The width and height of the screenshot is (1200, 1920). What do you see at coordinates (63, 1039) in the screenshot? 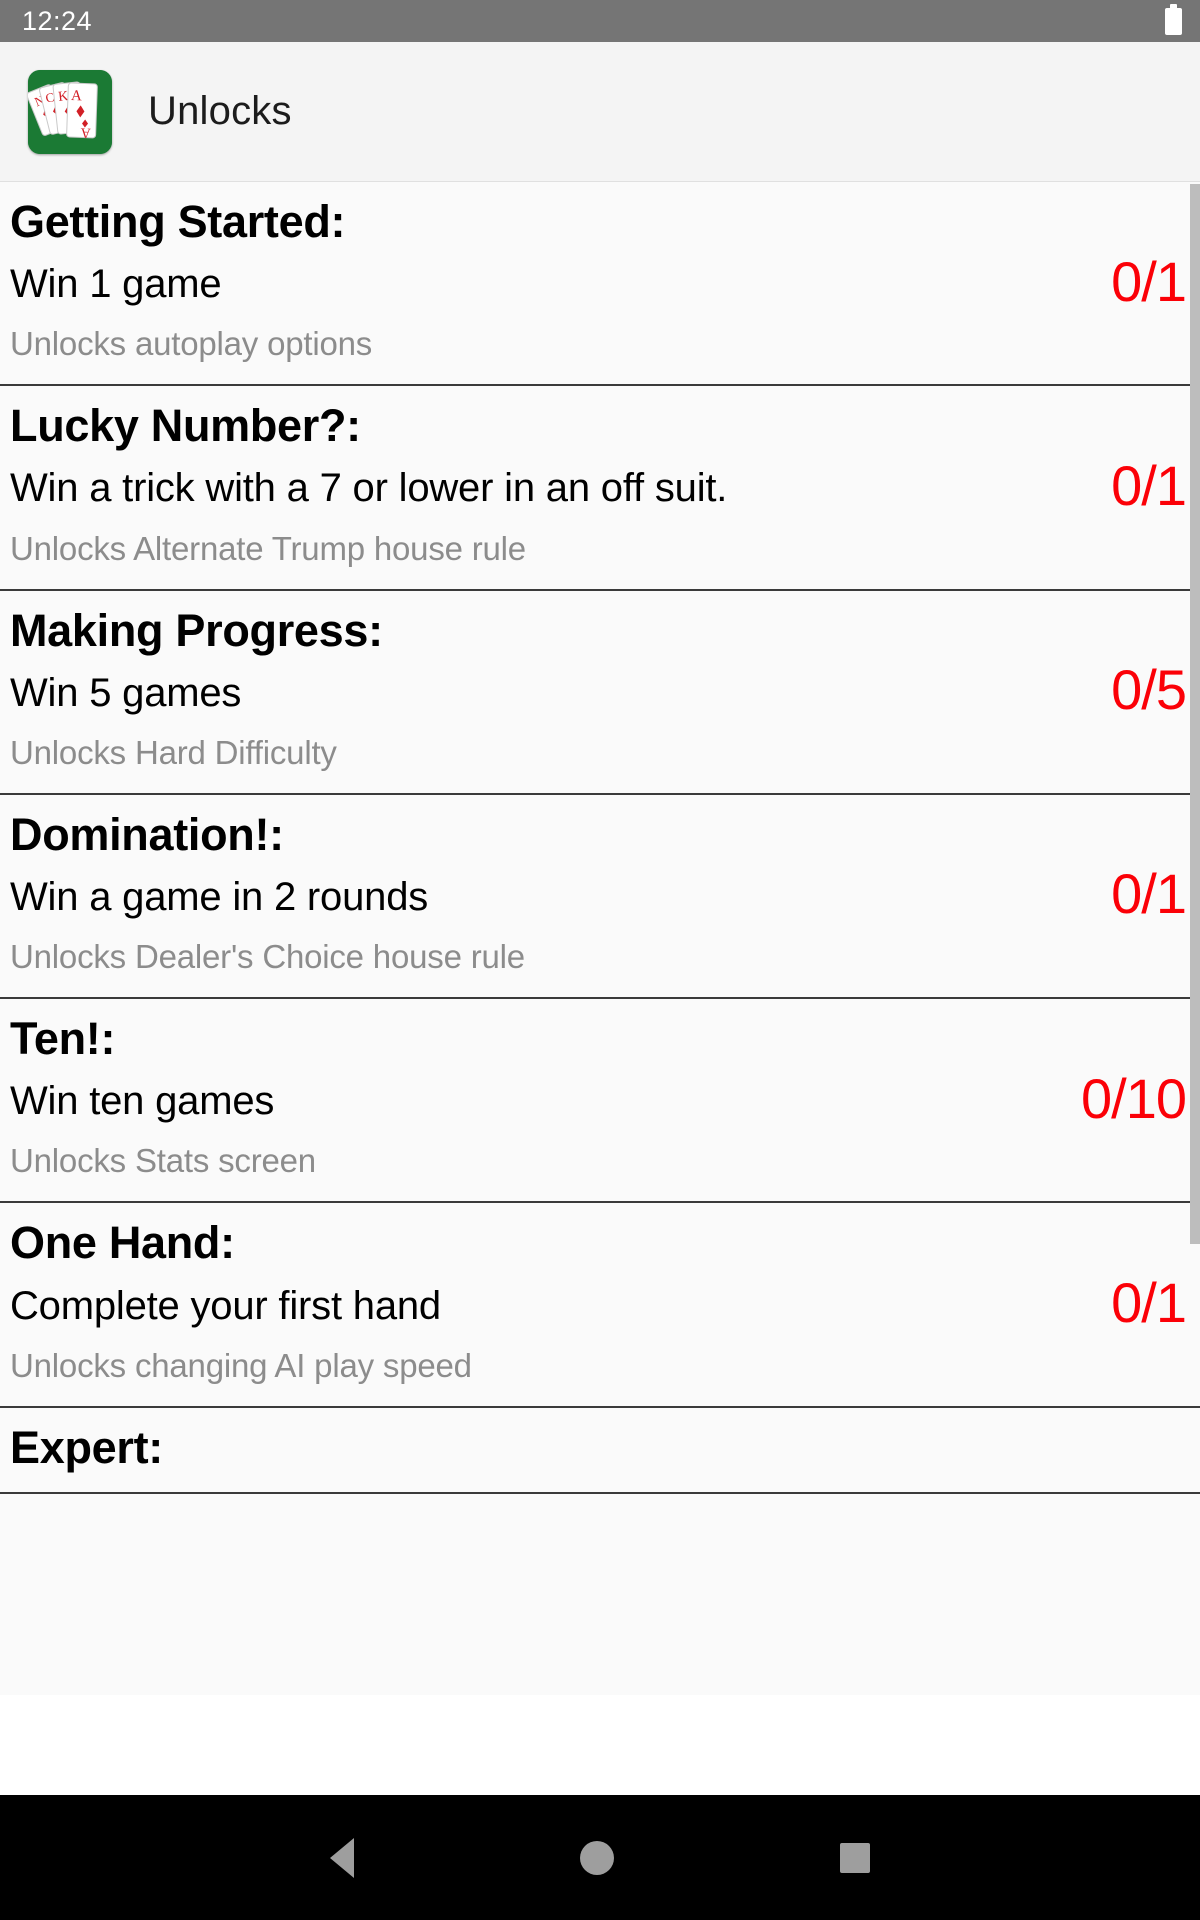
I see `achievement-title: Ten!:` at bounding box center [63, 1039].